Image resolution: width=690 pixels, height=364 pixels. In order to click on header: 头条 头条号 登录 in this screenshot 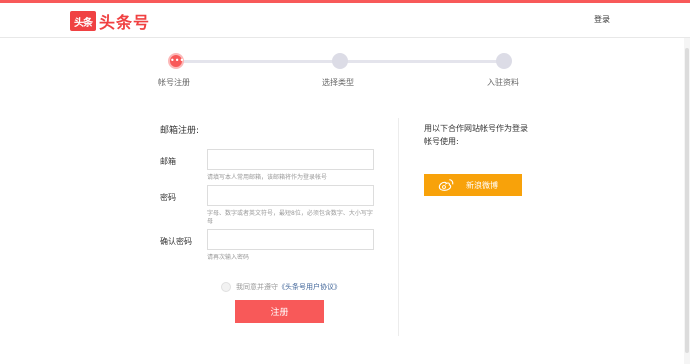, I will do `click(345, 20)`.